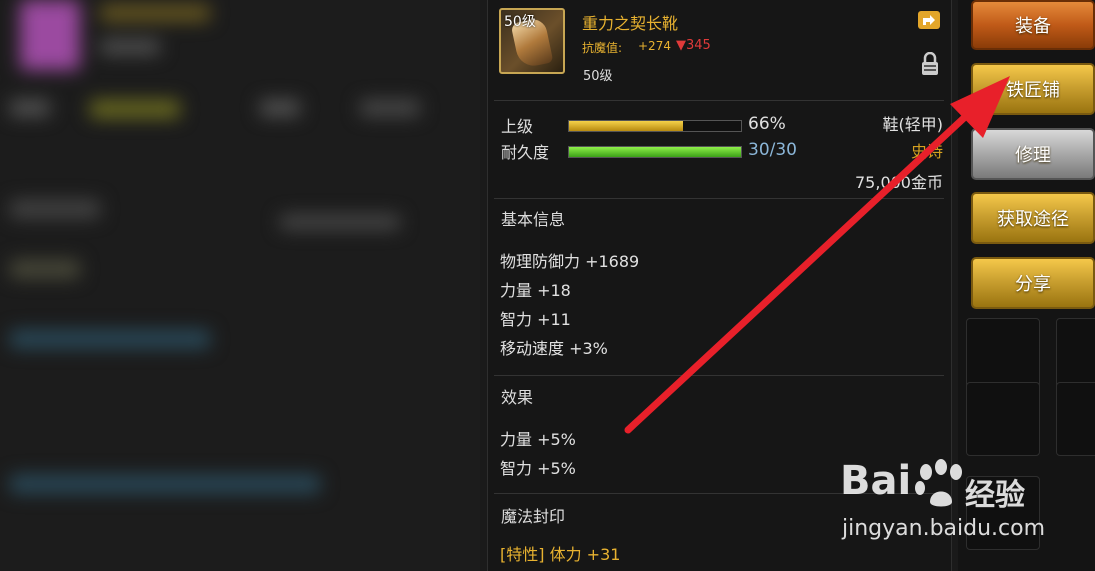 The width and height of the screenshot is (1095, 571). Describe the element at coordinates (995, 495) in the screenshot. I see `watermark-suffix: 经验` at that location.